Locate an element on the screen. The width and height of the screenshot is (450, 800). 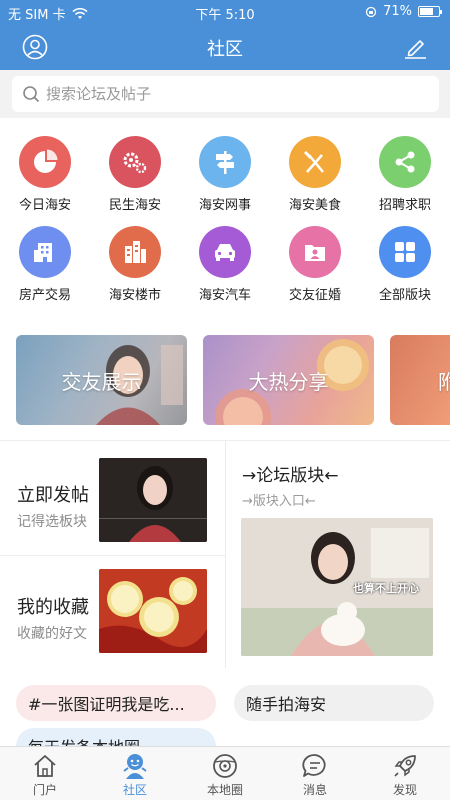
search-bar is located at coordinates (225, 94).